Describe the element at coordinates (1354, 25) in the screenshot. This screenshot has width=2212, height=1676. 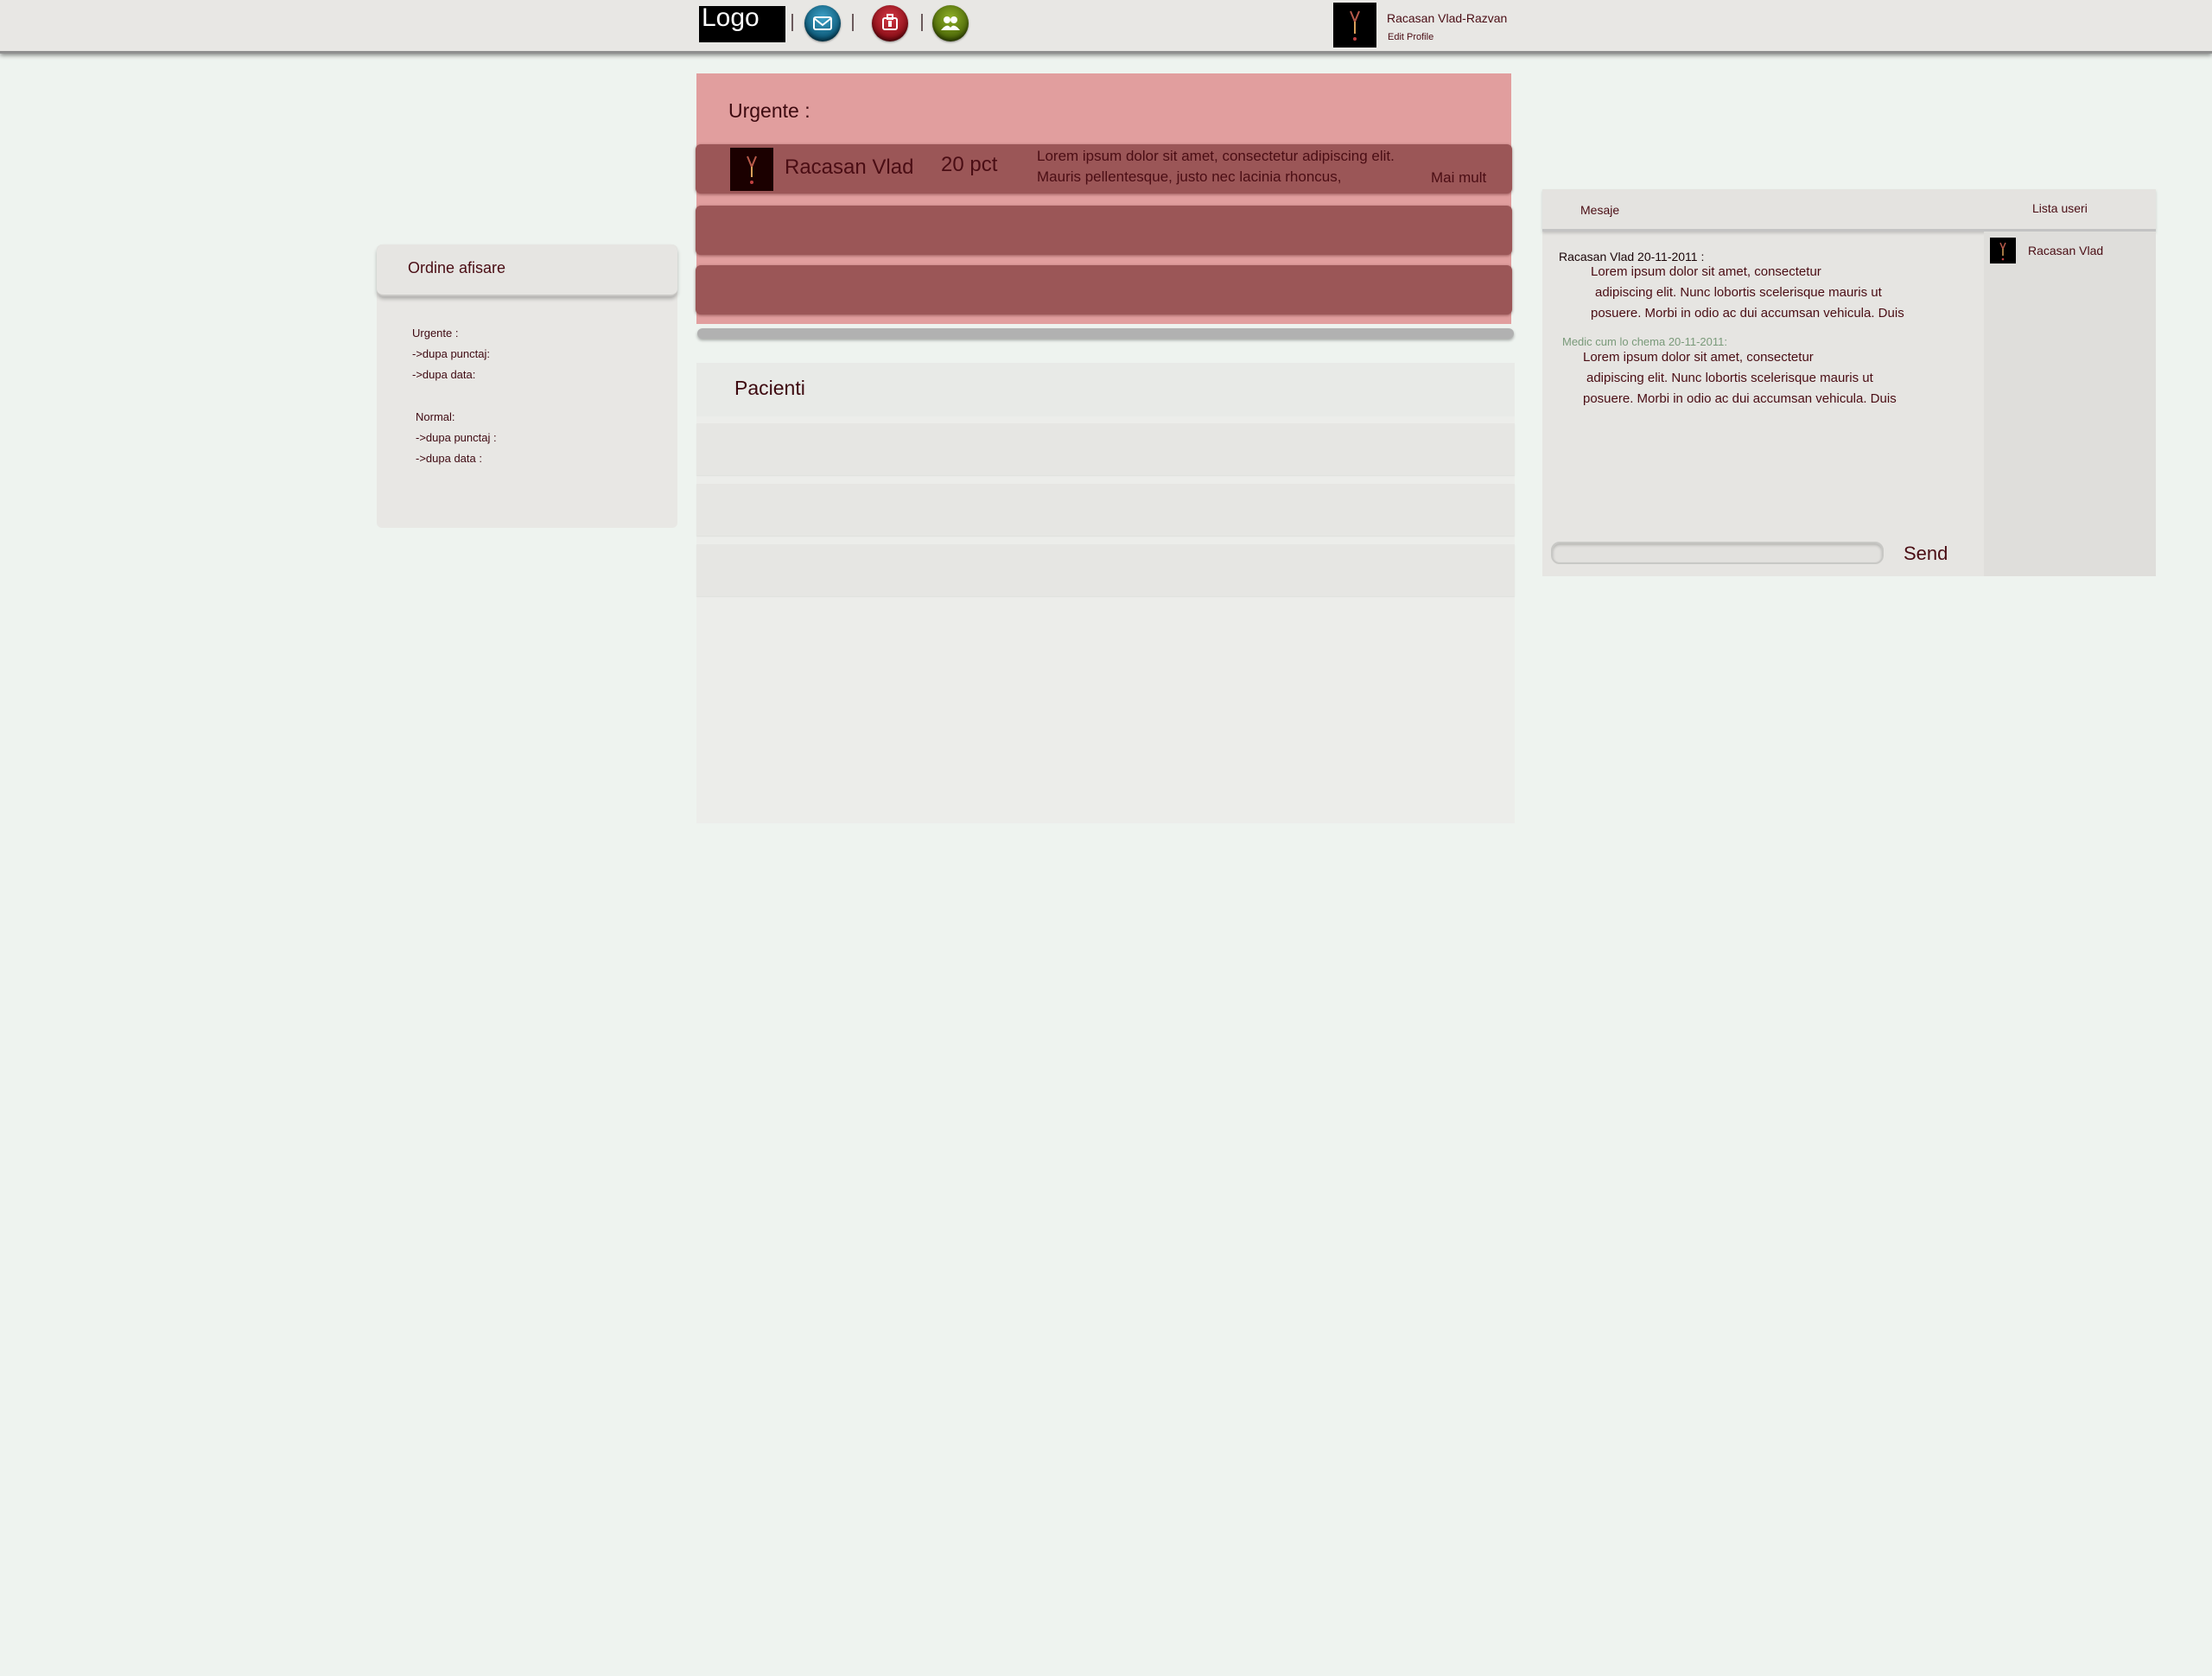
I see `avatar` at that location.